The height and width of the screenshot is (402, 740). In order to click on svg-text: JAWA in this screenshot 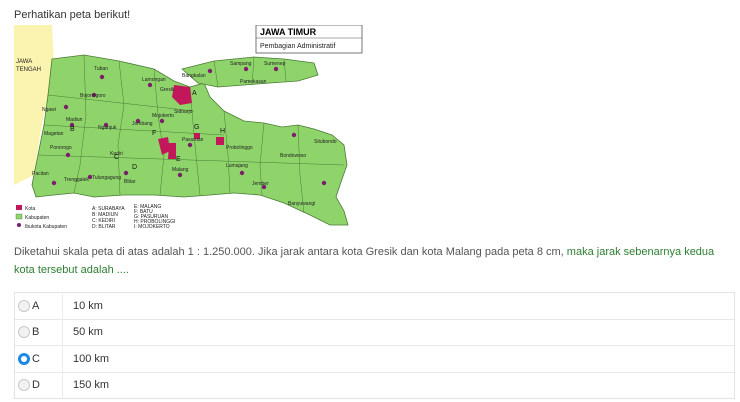, I will do `click(24, 62)`.